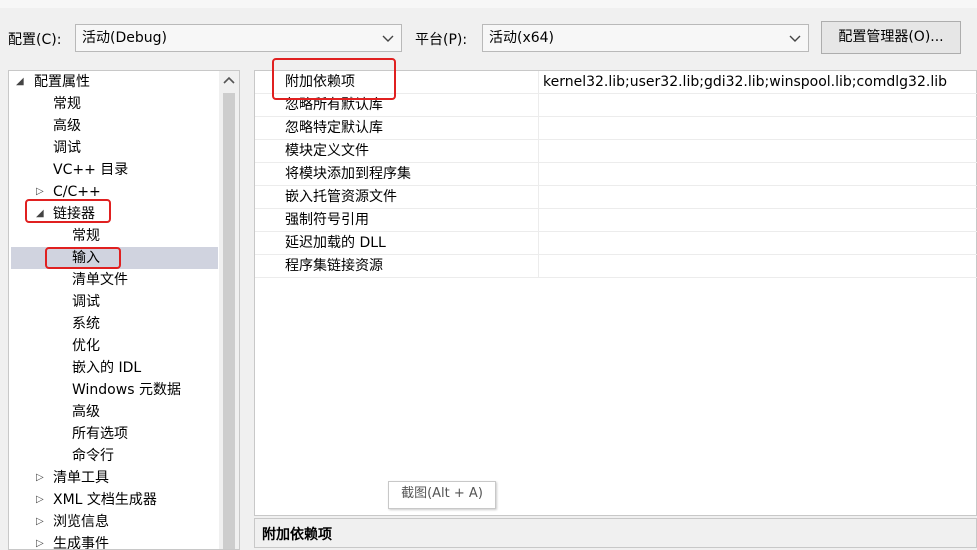 This screenshot has width=977, height=550. Describe the element at coordinates (616, 174) in the screenshot. I see `property-row: 将模块添加到程序集` at that location.